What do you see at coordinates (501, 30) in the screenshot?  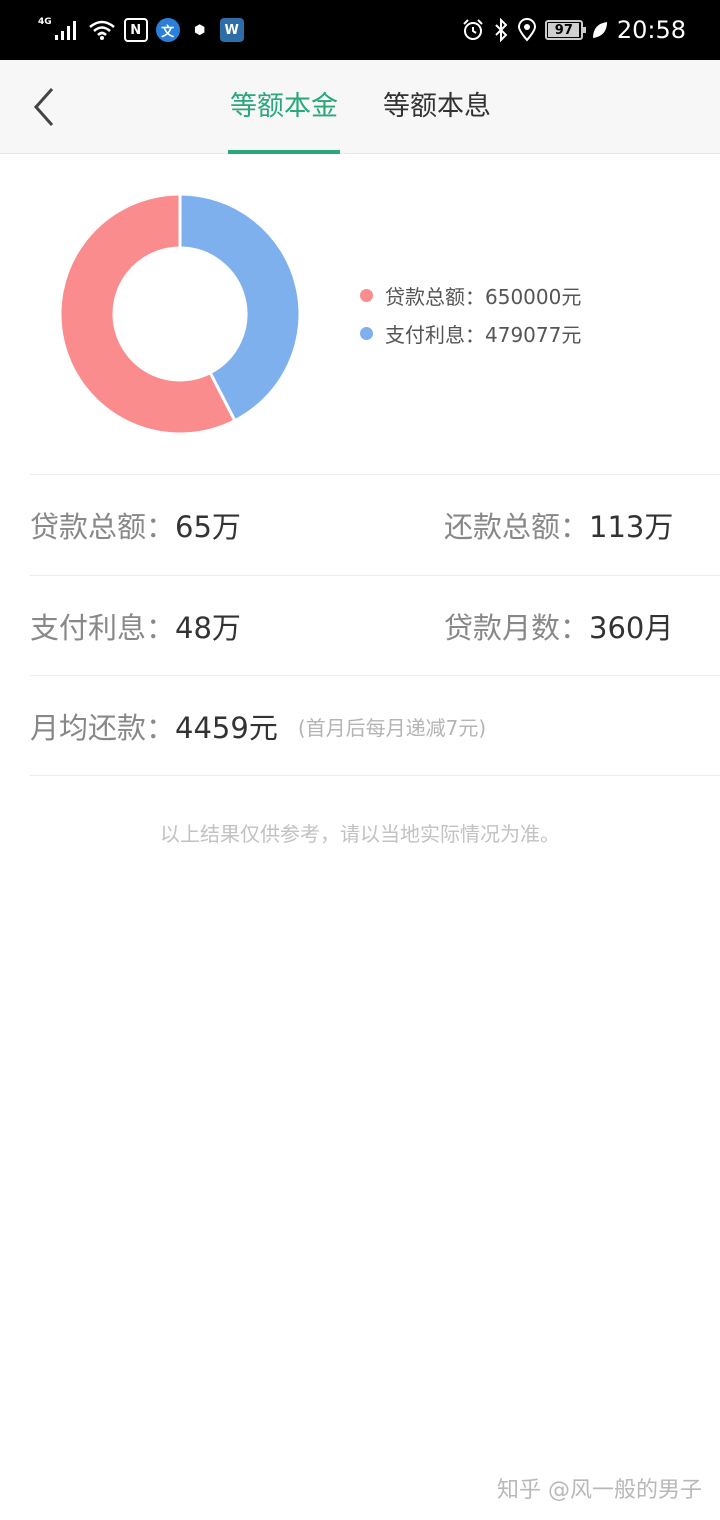 I see `bluetooth-icon` at bounding box center [501, 30].